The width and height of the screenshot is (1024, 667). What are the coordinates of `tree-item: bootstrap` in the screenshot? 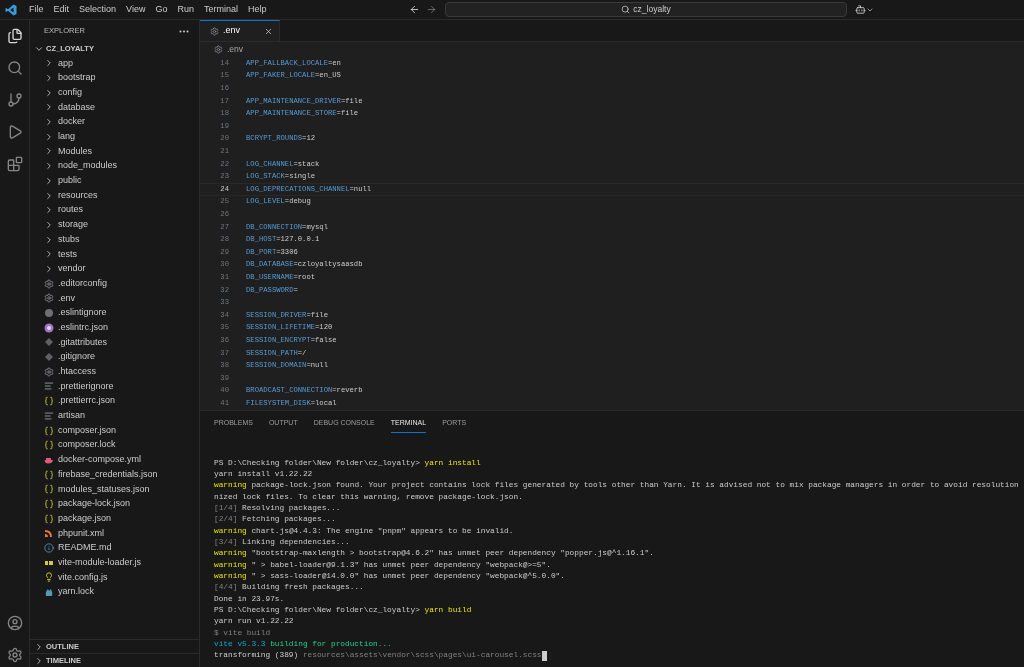 It's located at (114, 78).